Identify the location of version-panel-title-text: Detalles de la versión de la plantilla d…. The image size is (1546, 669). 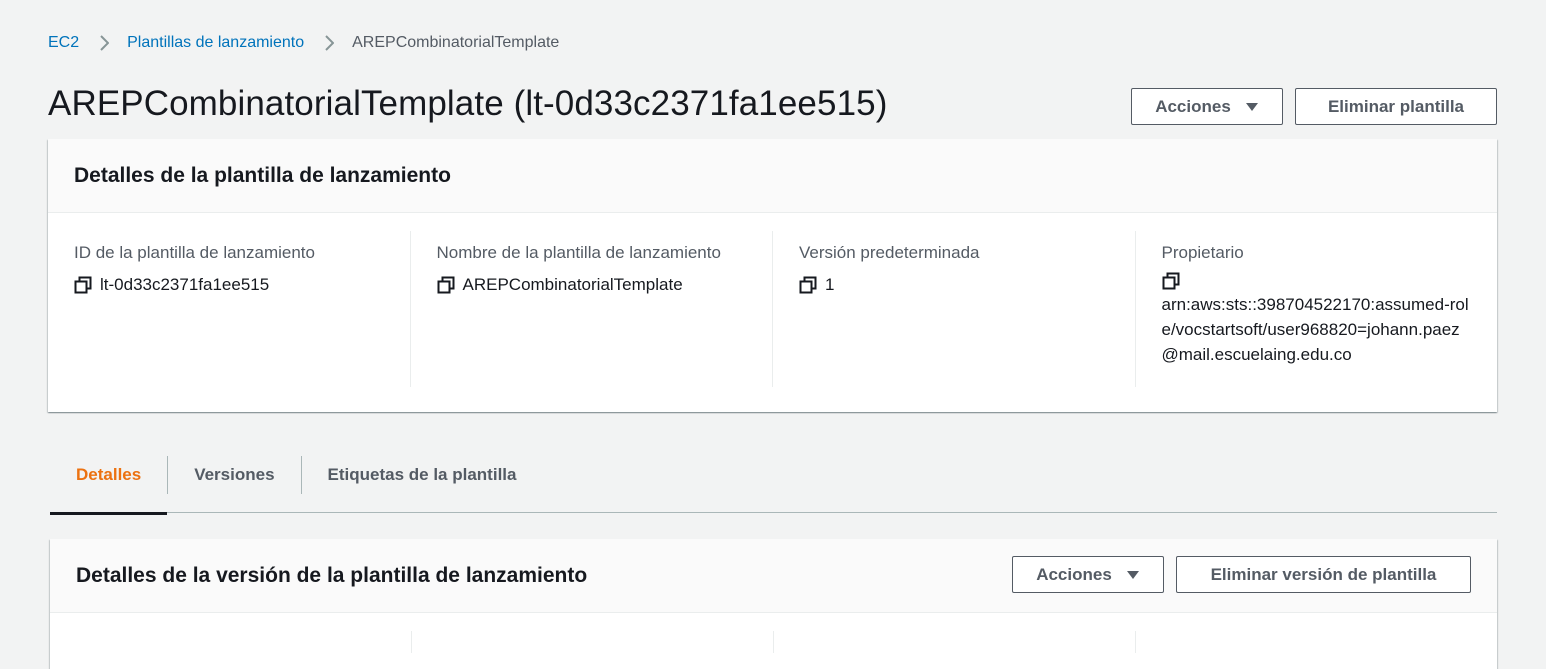
(332, 575).